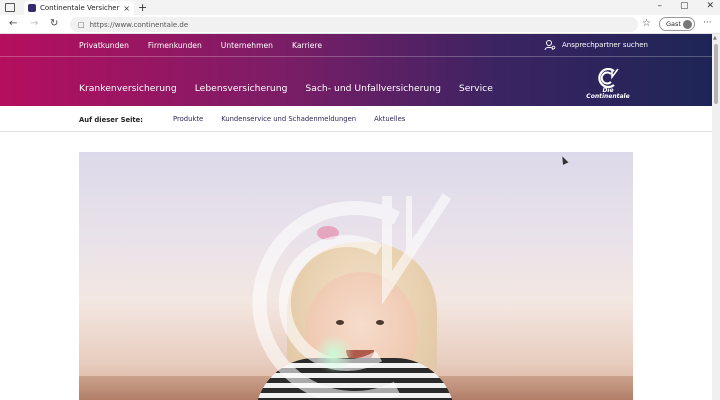 Image resolution: width=720 pixels, height=400 pixels. What do you see at coordinates (716, 217) in the screenshot?
I see `page-scrollbar: ▲` at bounding box center [716, 217].